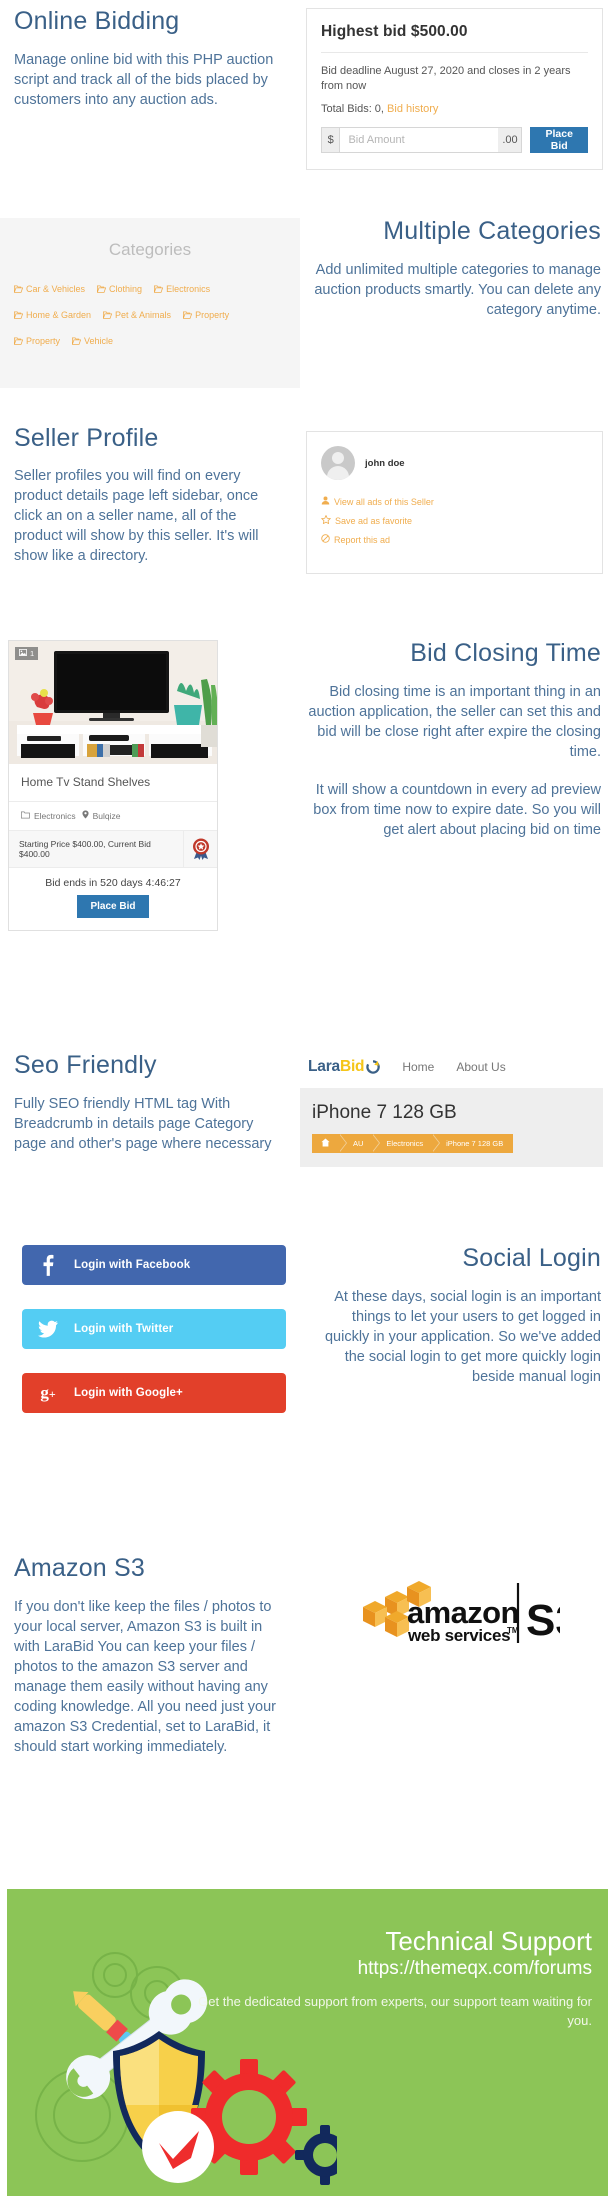 The image size is (615, 2208). Describe the element at coordinates (492, 231) in the screenshot. I see `multiple-categories-title: Multiple Categories` at that location.